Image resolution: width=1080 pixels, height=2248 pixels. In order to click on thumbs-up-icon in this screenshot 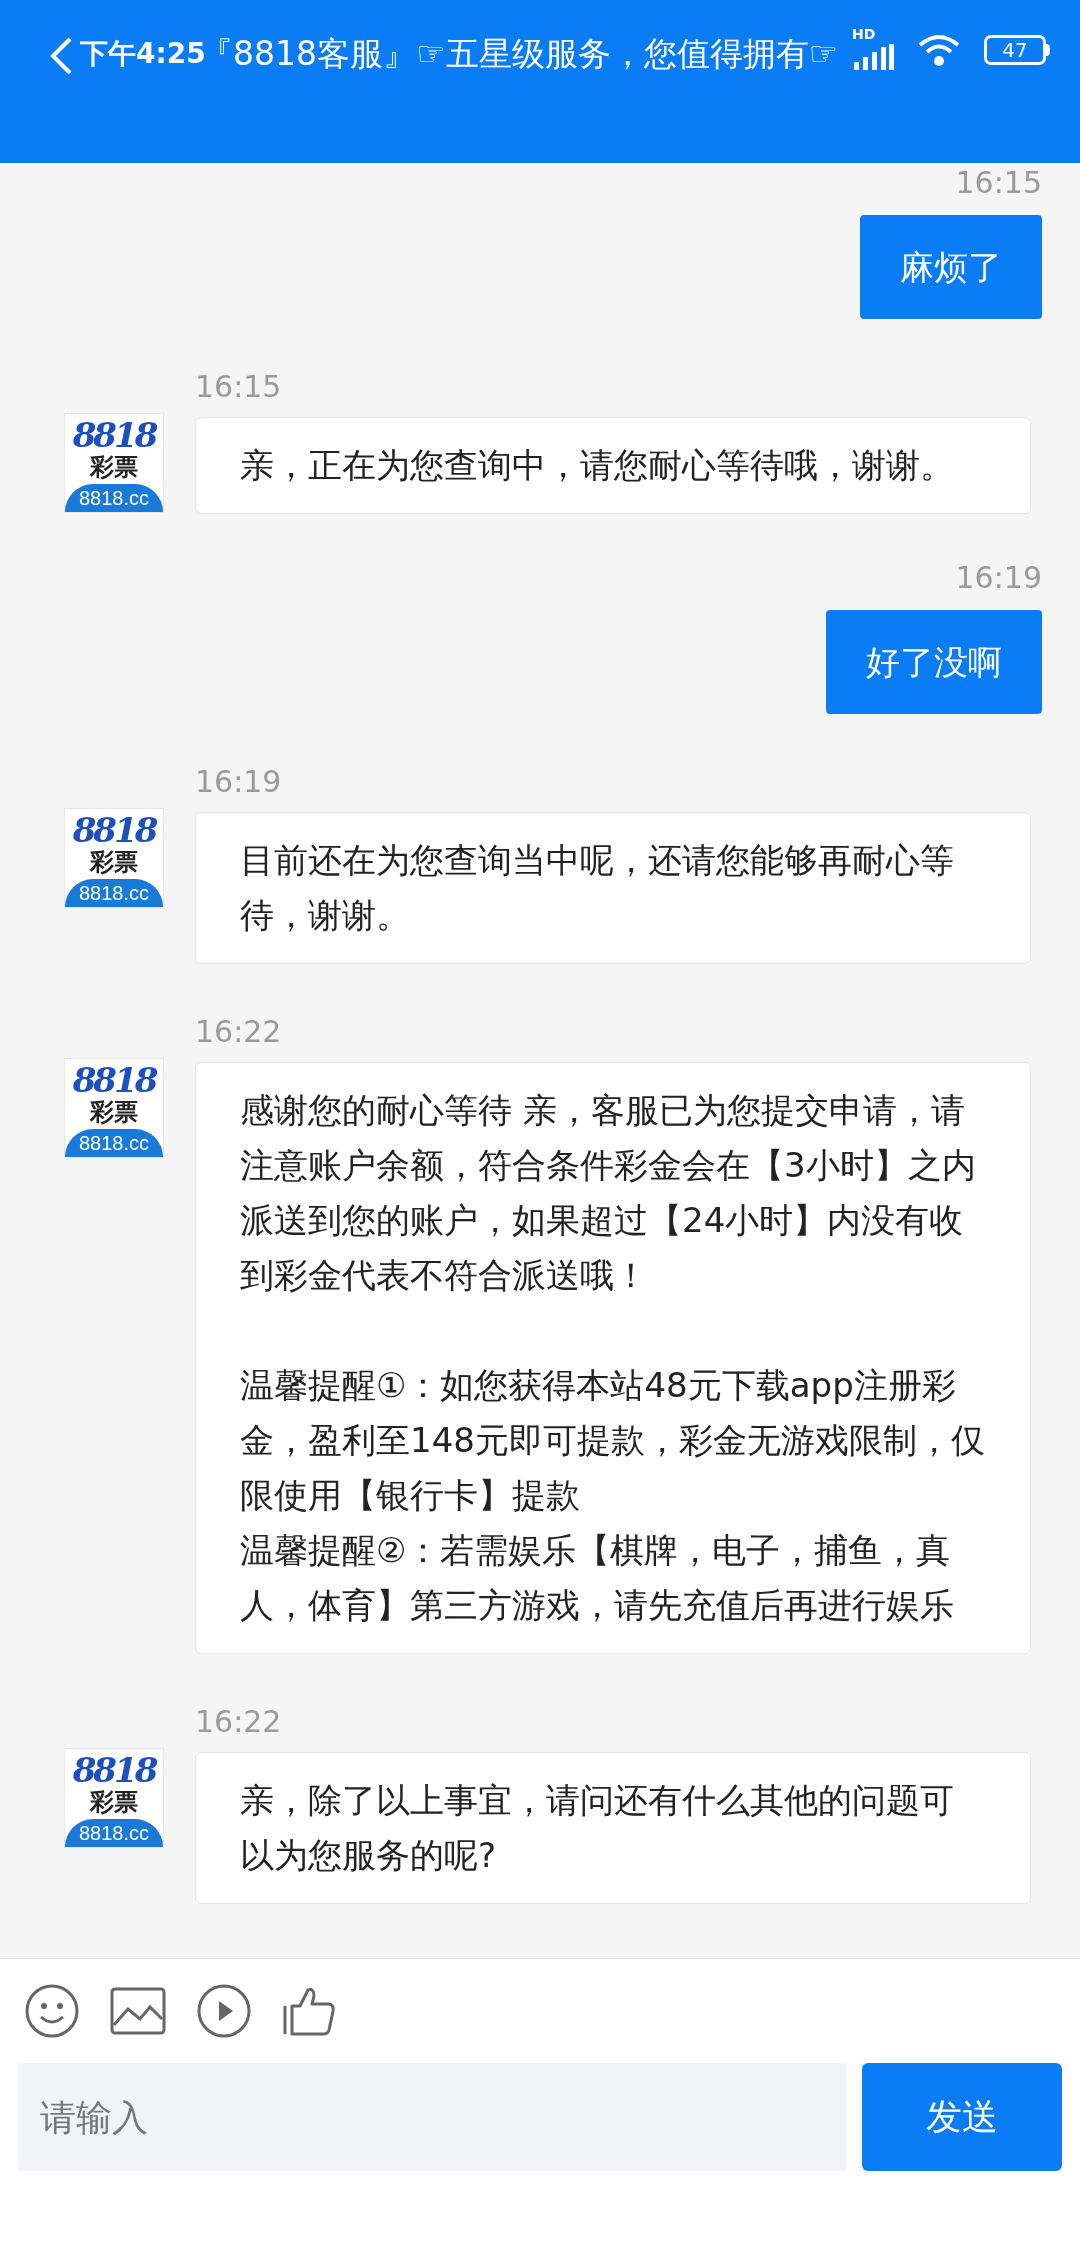, I will do `click(309, 2011)`.